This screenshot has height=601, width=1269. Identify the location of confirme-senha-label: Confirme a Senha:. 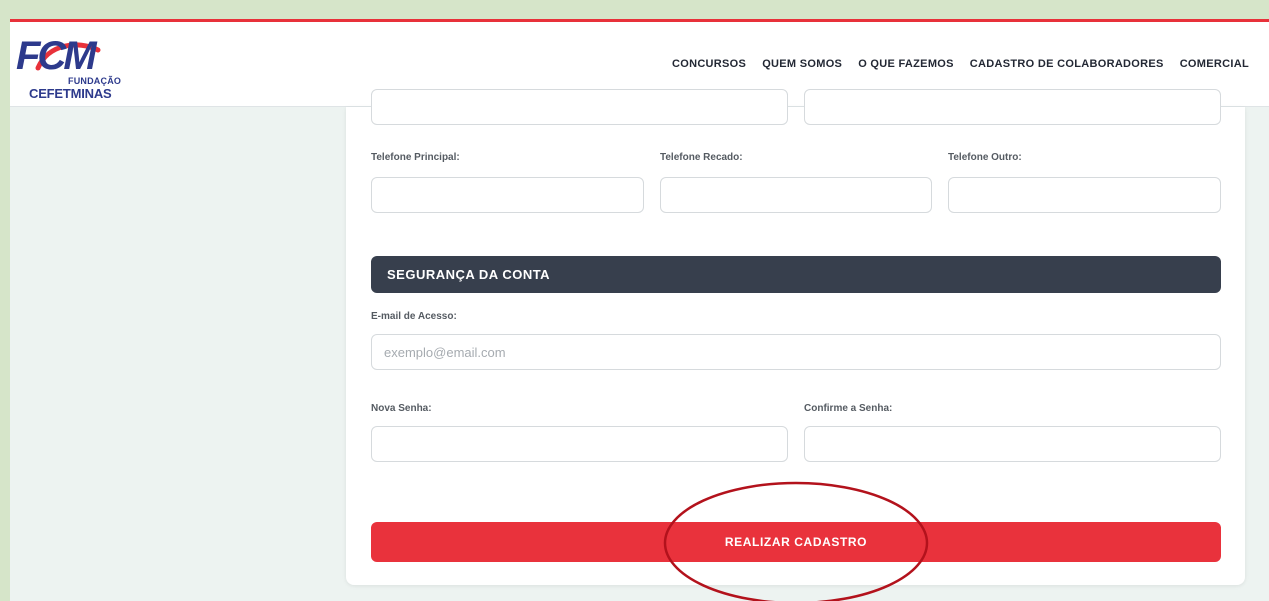
(848, 408).